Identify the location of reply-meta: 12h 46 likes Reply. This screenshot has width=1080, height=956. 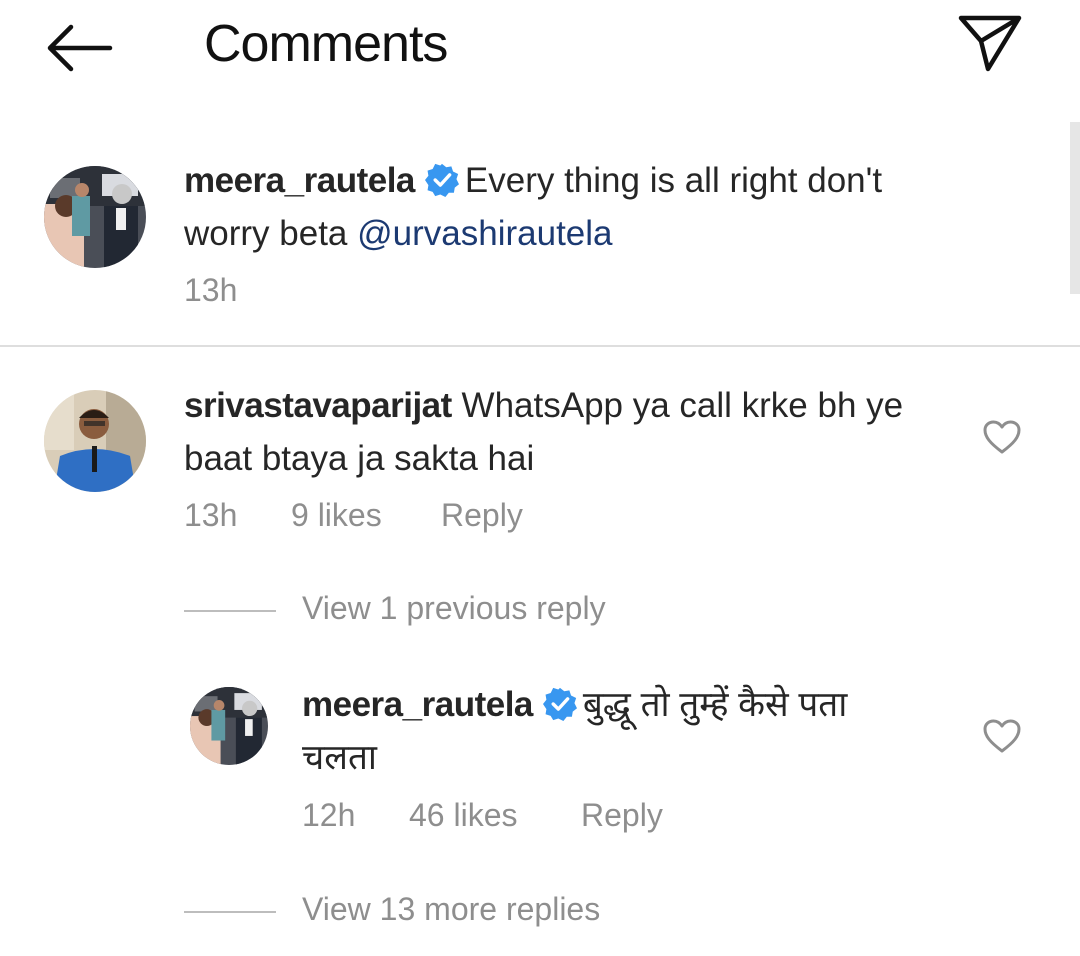
(482, 815).